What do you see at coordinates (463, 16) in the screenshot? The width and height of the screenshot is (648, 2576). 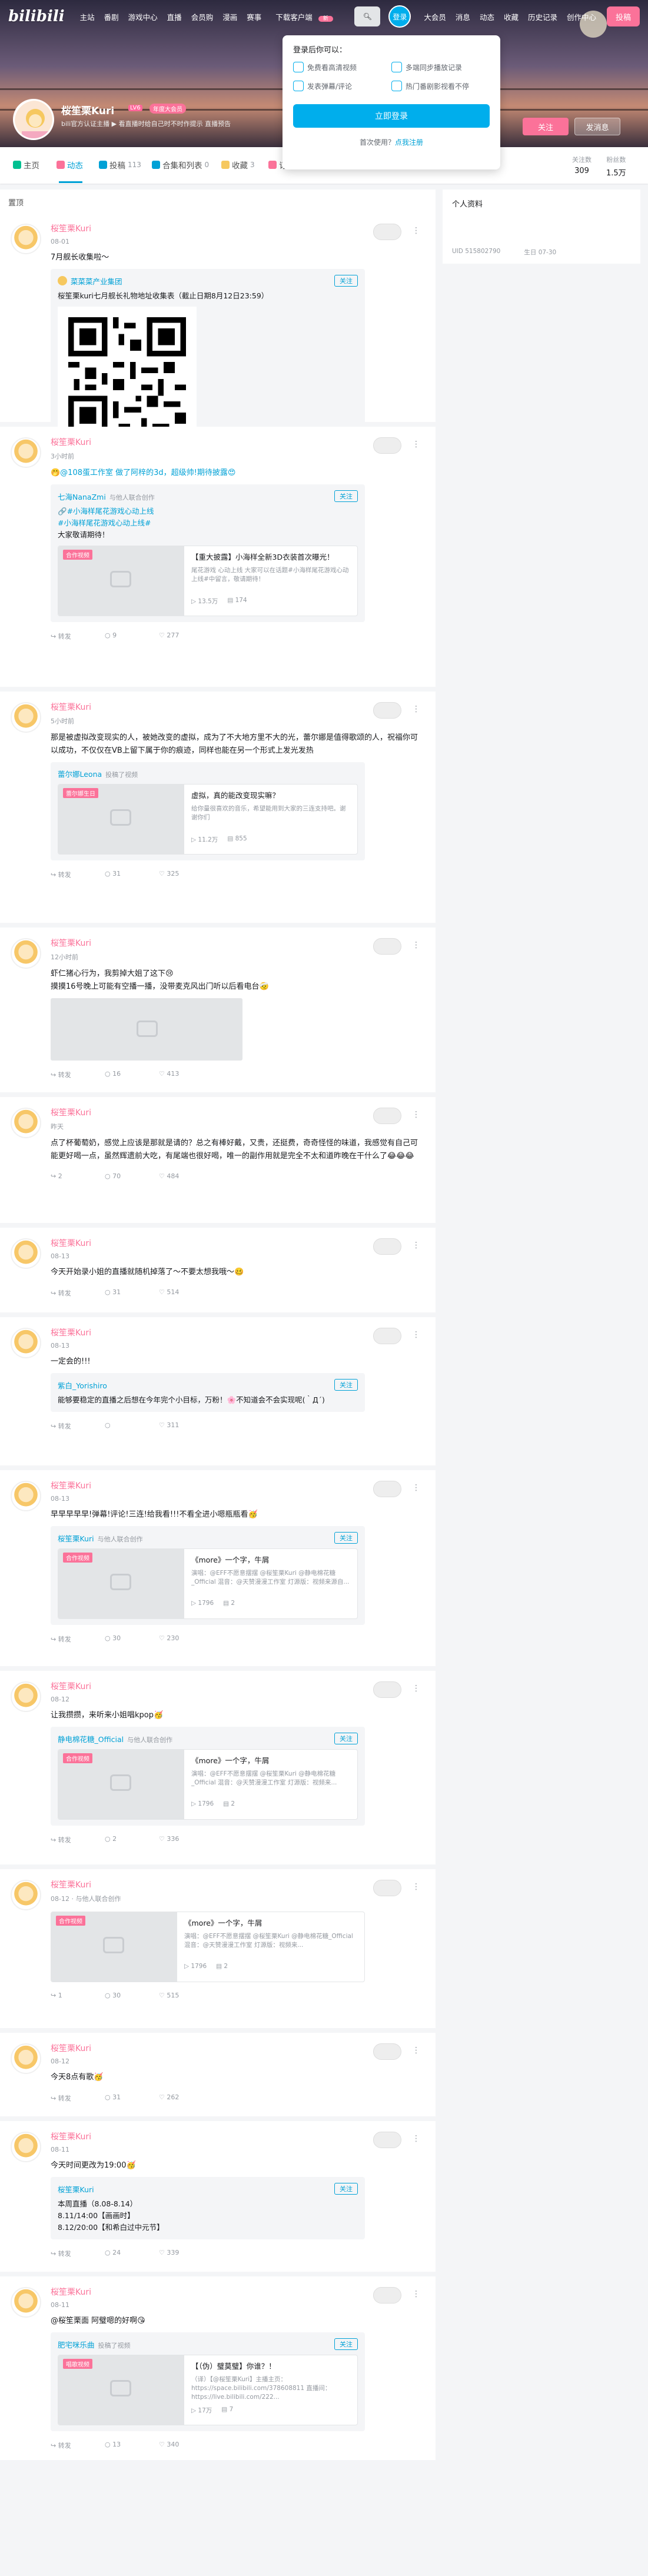 I see `nav-item-messages: 消息` at bounding box center [463, 16].